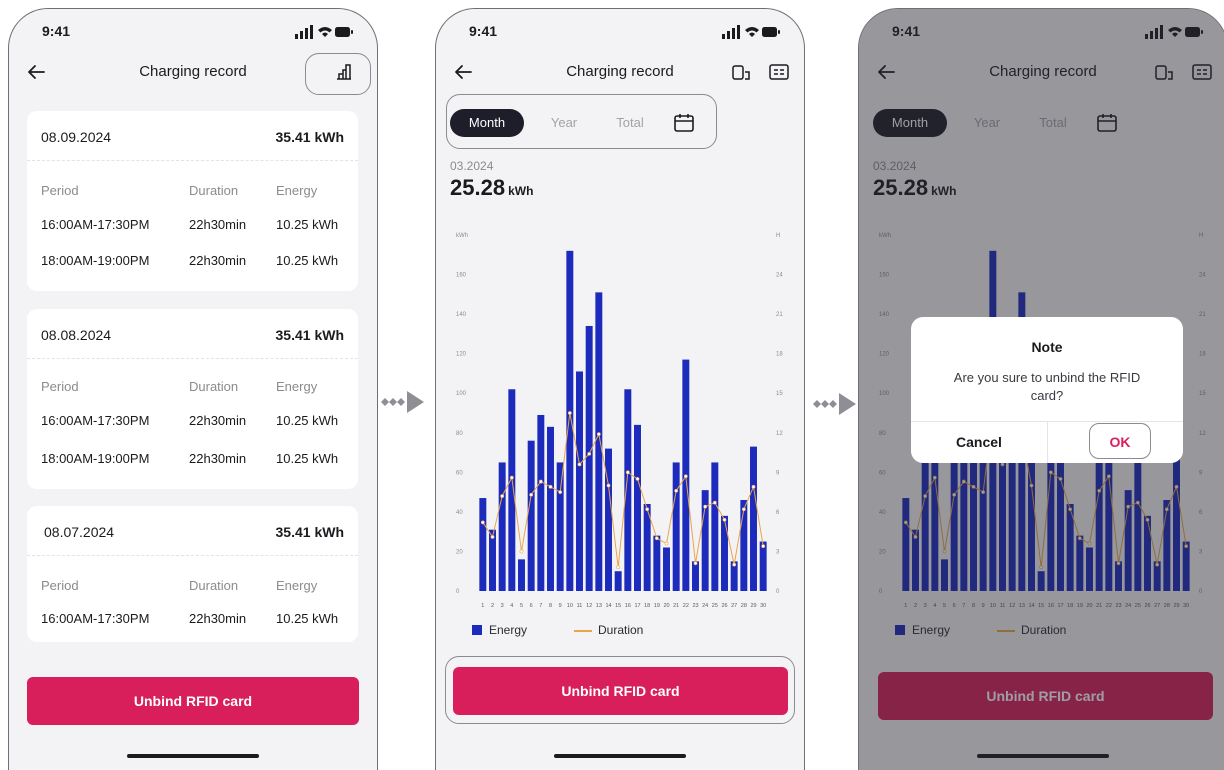 The width and height of the screenshot is (1224, 770). What do you see at coordinates (1047, 347) in the screenshot?
I see `dialog-title: Note` at bounding box center [1047, 347].